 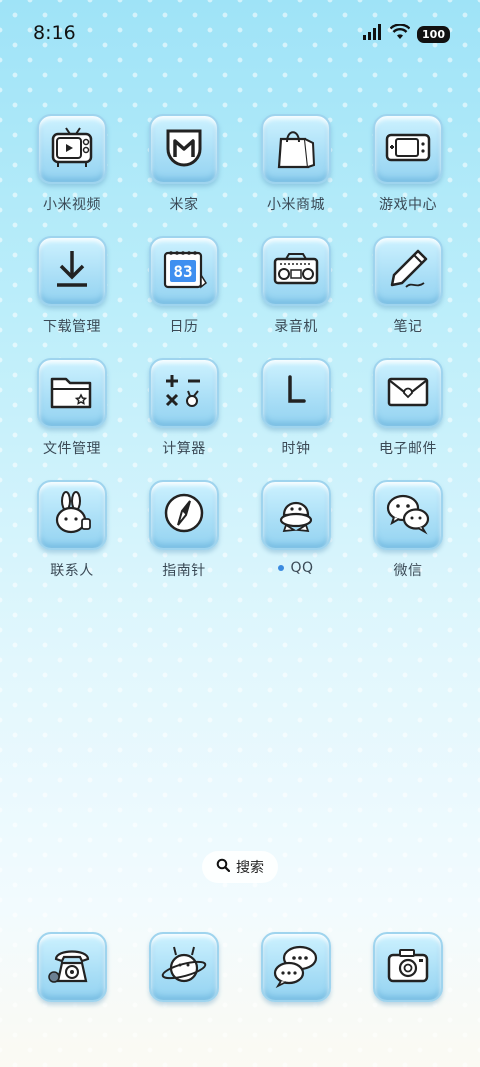 What do you see at coordinates (240, 968) in the screenshot?
I see `dock` at bounding box center [240, 968].